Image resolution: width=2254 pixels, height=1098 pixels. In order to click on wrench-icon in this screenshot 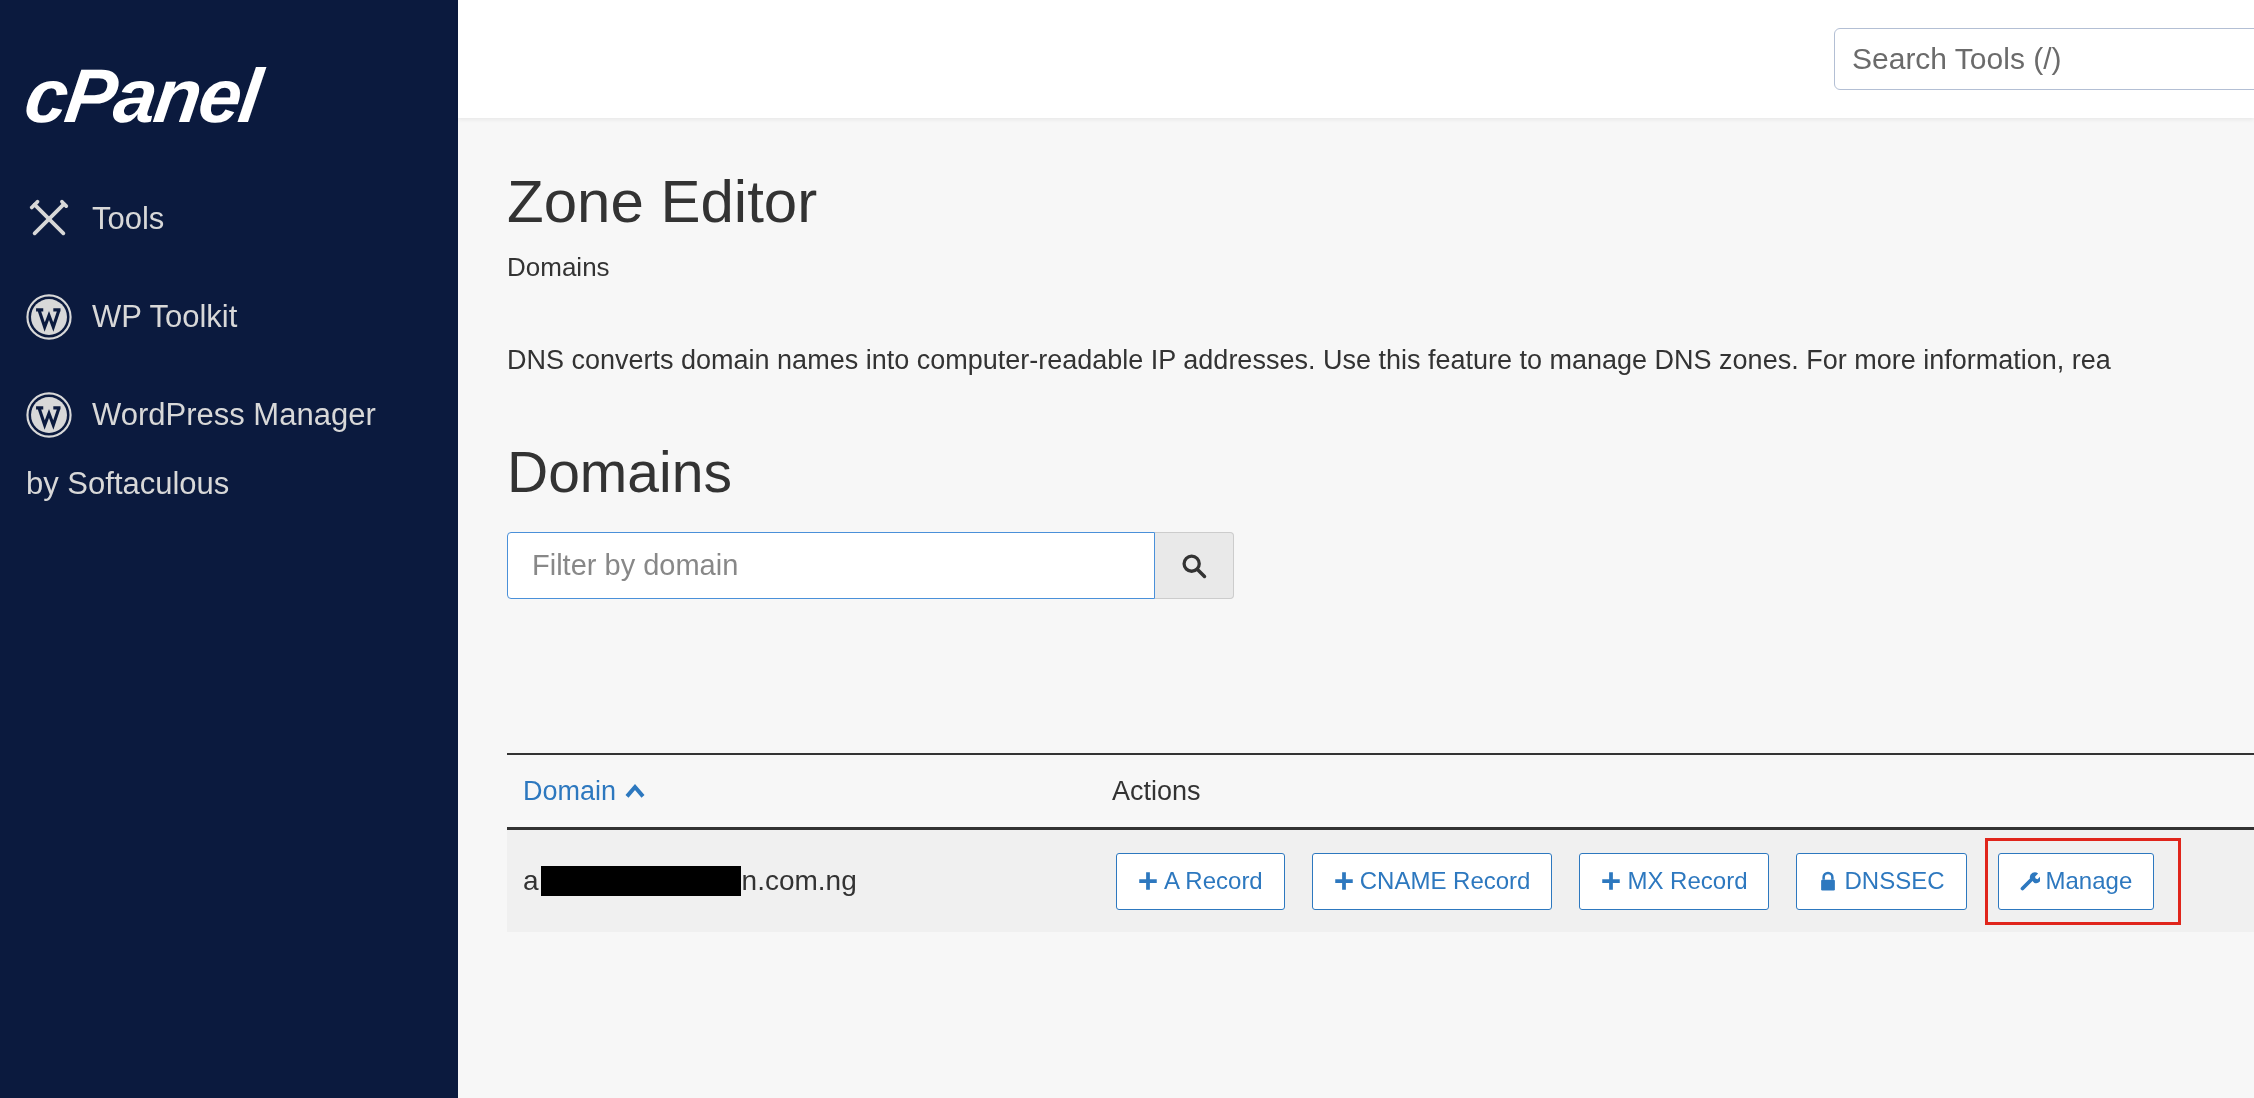, I will do `click(2029, 881)`.